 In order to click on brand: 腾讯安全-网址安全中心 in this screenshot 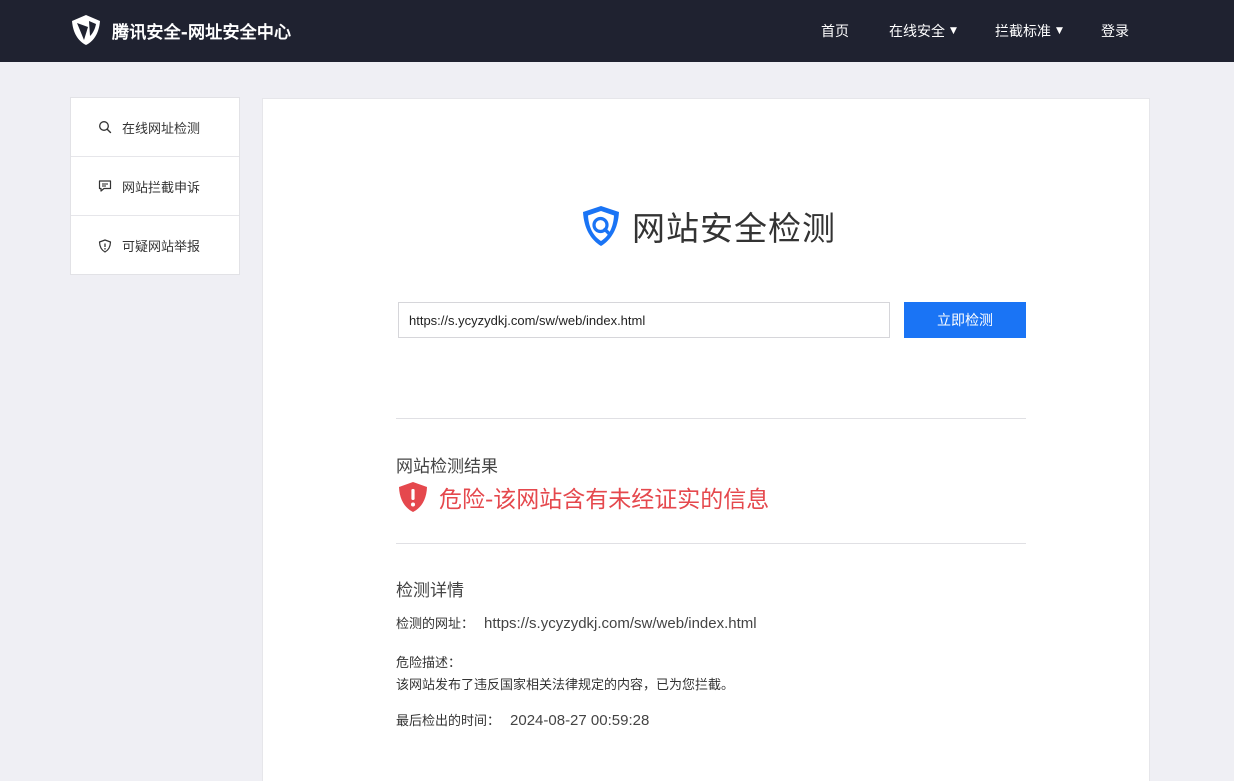, I will do `click(180, 30)`.